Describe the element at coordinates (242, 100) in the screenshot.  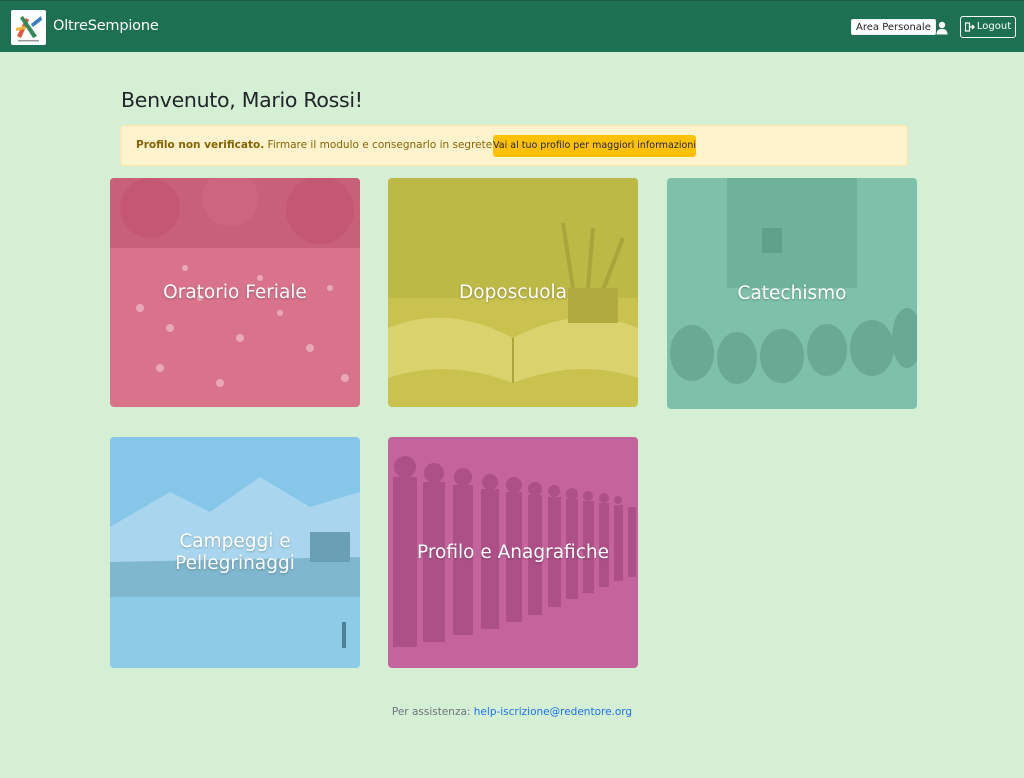
I see `page-title: Benvenuto, Mario Rossi!` at that location.